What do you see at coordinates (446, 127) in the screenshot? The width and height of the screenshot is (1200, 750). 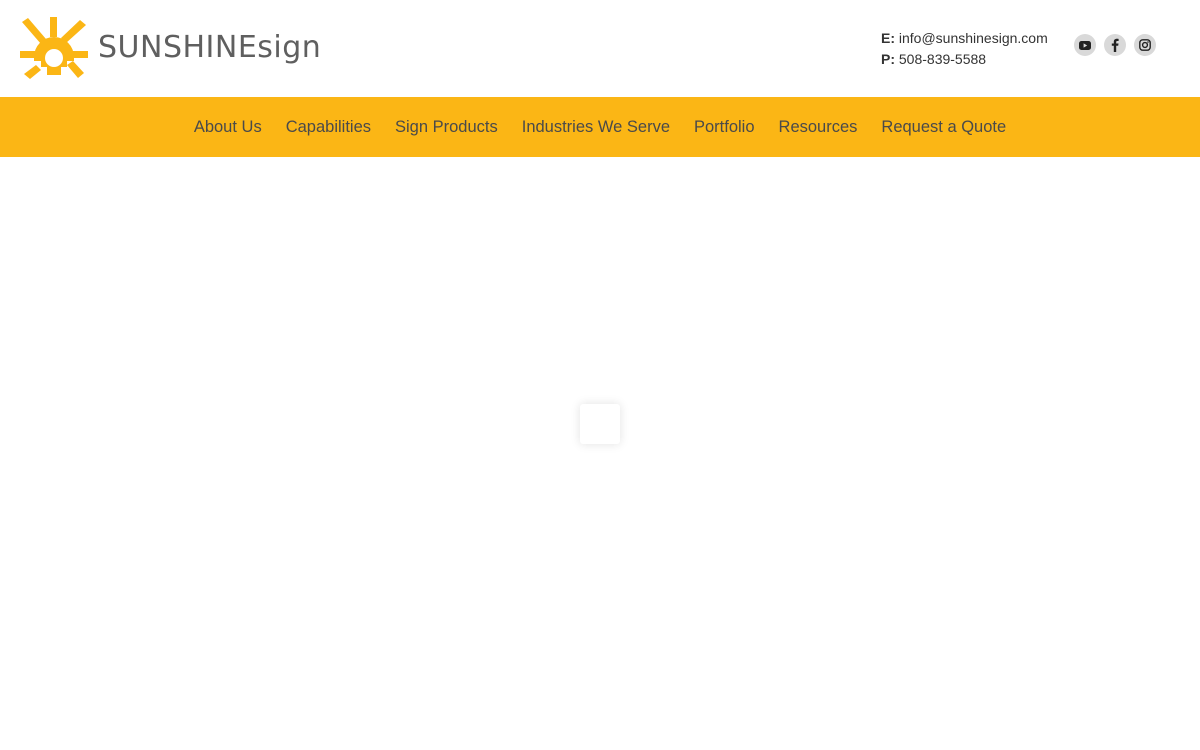 I see `nav-item-sign-products: Sign Products` at bounding box center [446, 127].